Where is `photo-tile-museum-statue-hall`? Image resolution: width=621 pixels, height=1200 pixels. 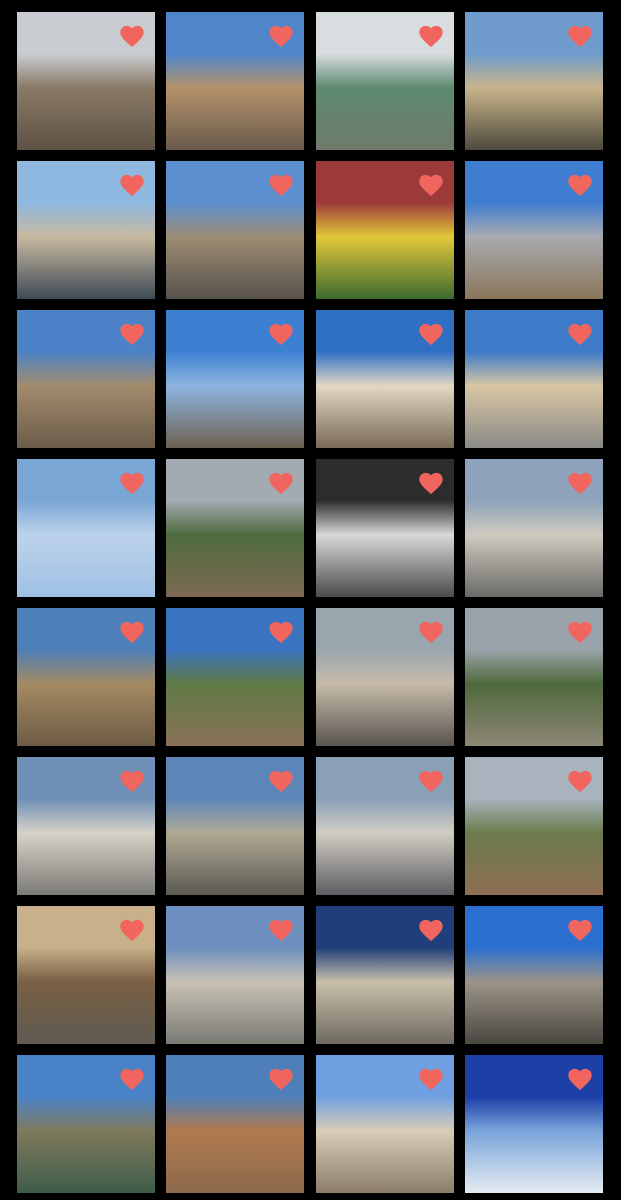
photo-tile-museum-statue-hall is located at coordinates (385, 677).